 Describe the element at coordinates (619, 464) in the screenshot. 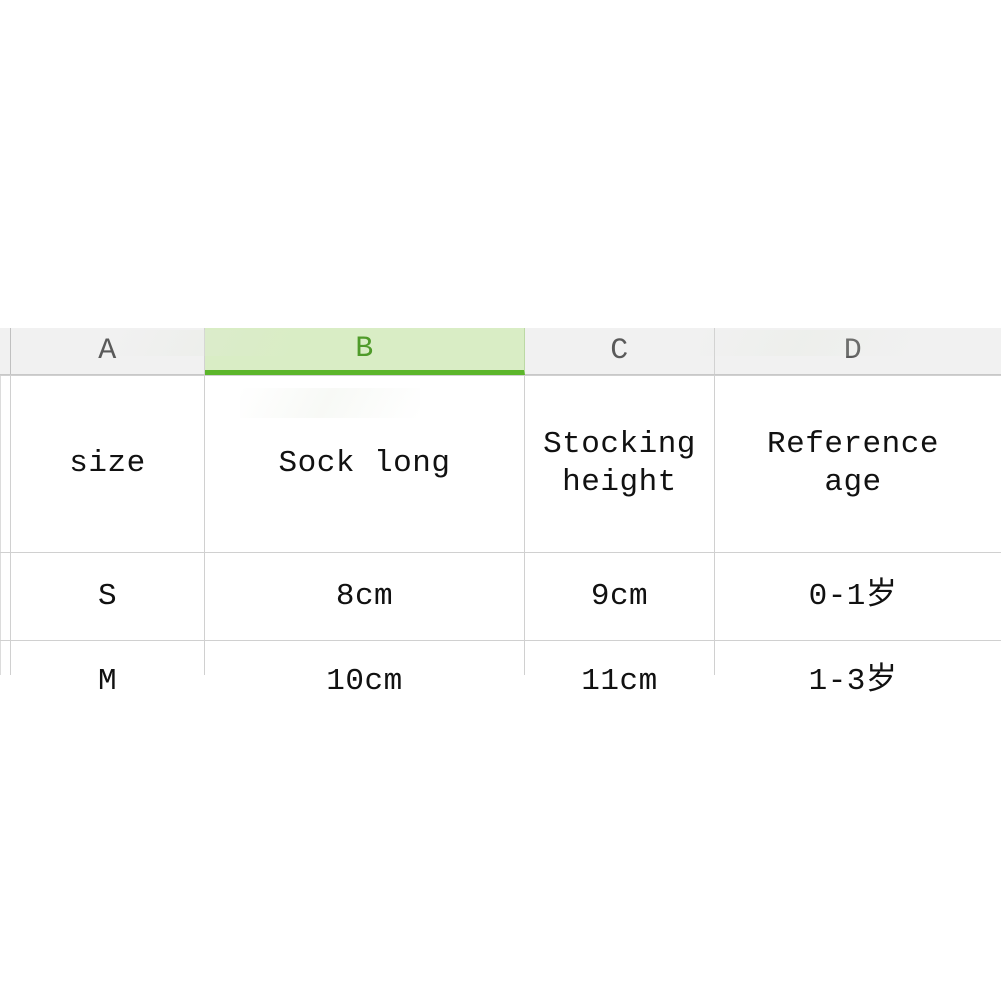

I see `cell-c1-stocking-height: Stocking height` at that location.